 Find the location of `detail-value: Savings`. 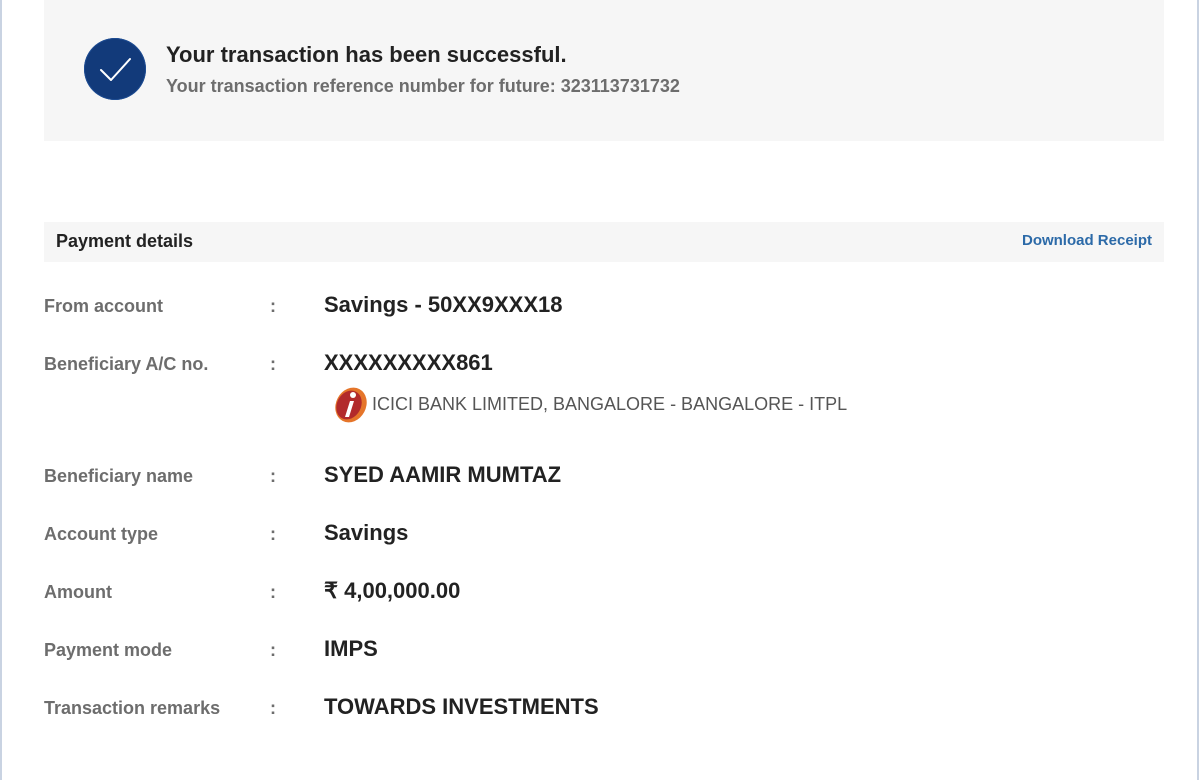

detail-value: Savings is located at coordinates (366, 532).